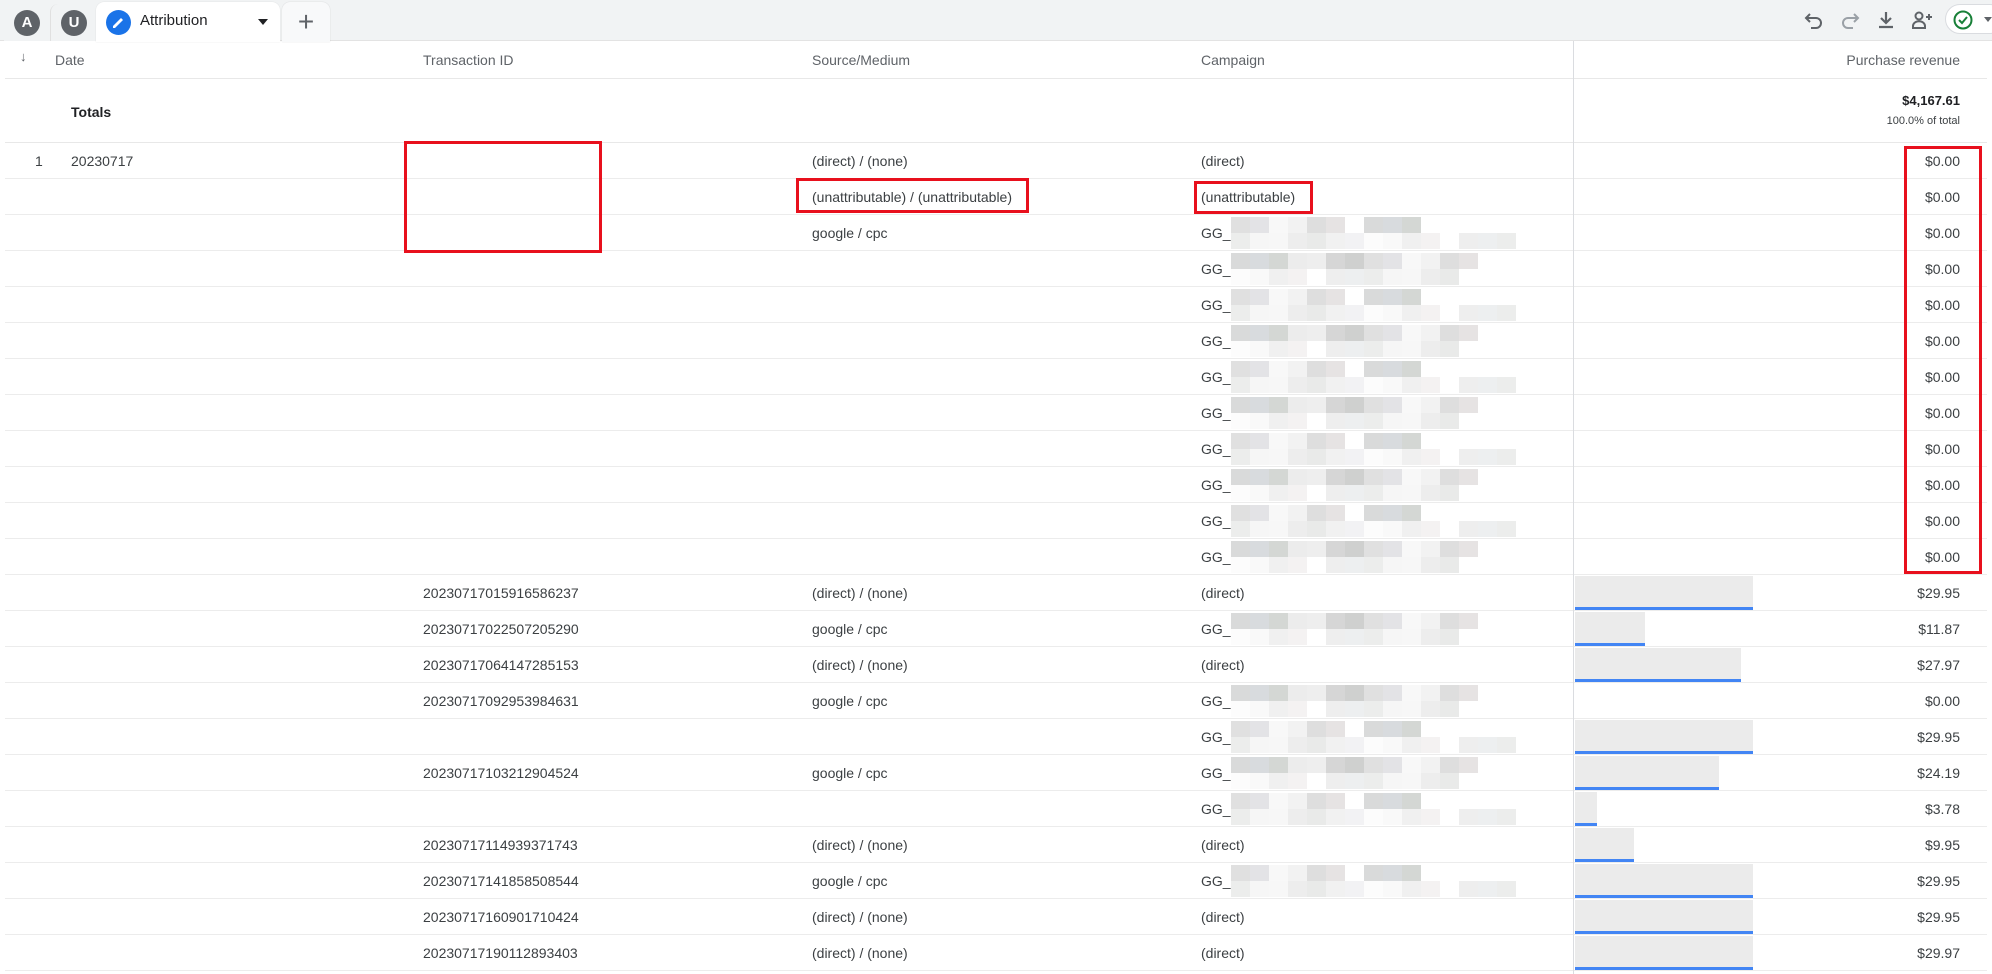  I want to click on totals-percent: 100.0% of total, so click(1923, 121).